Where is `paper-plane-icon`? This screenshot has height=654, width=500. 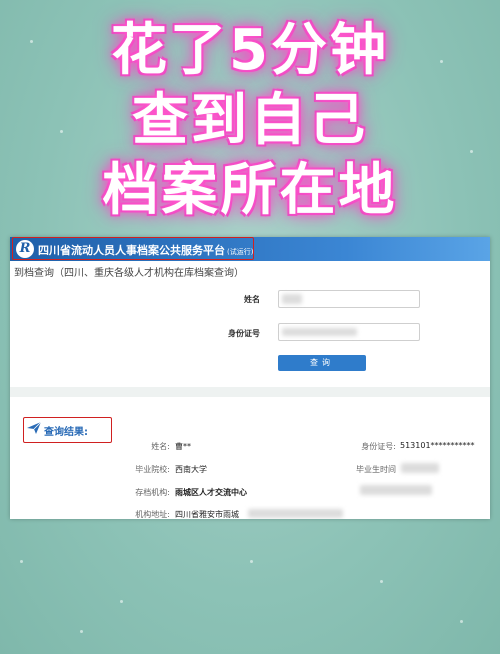
paper-plane-icon is located at coordinates (34, 428).